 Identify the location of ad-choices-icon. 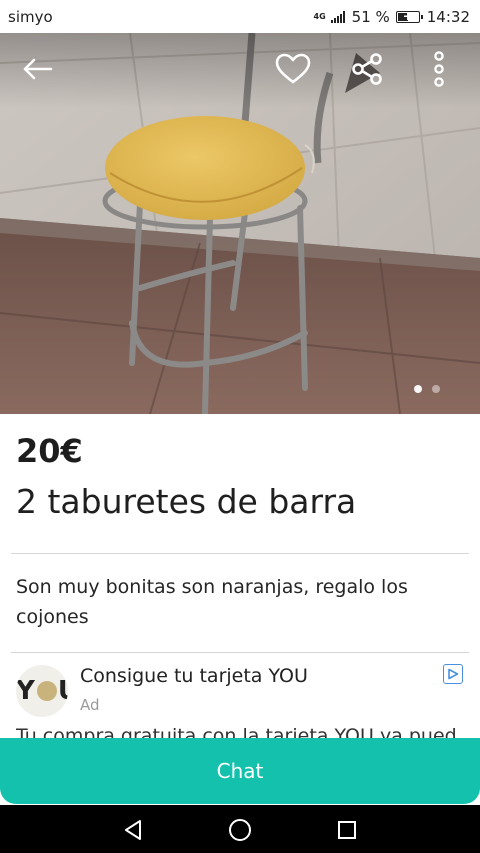
(453, 674).